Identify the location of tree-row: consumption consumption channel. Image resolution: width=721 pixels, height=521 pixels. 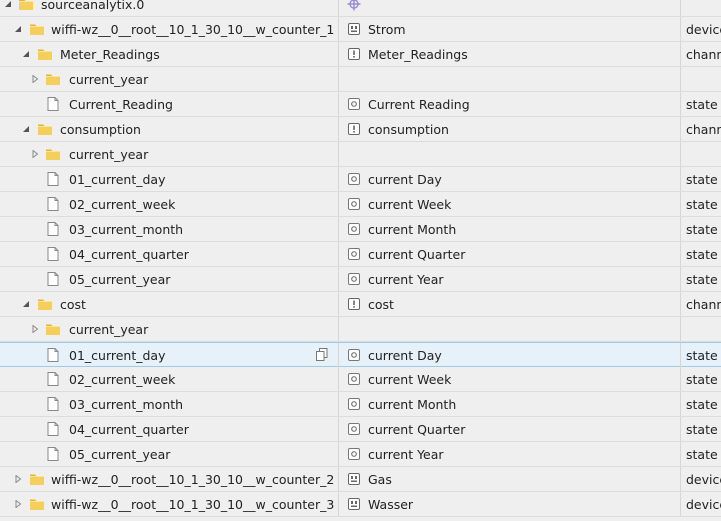
(360, 129).